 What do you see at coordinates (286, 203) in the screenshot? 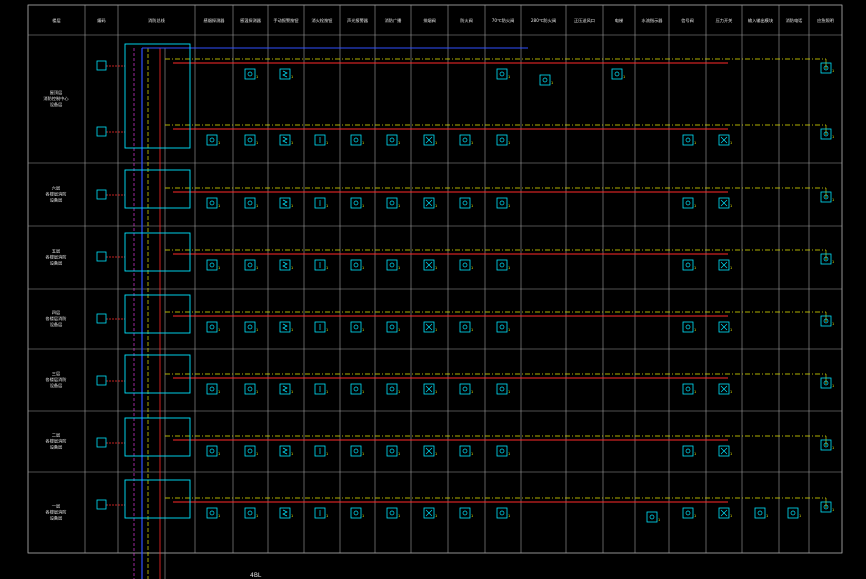
I see `smoke-detector-icon: 1` at bounding box center [286, 203].